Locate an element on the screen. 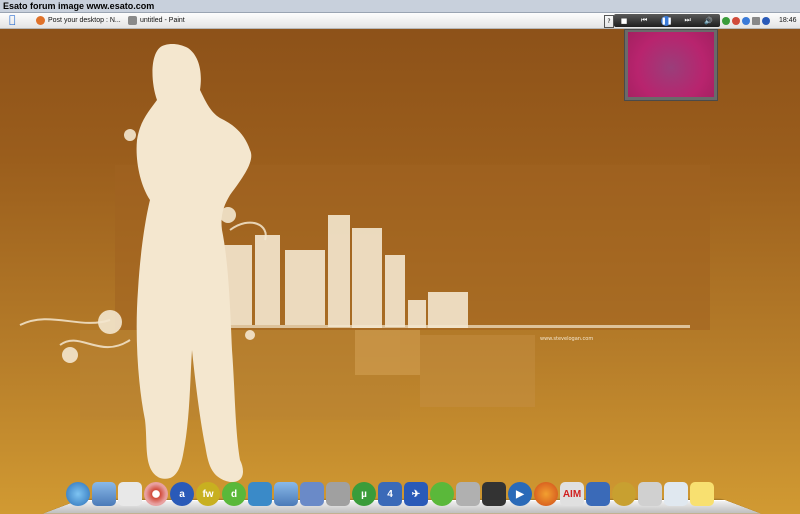 The width and height of the screenshot is (800, 514). media-play-icon: ▶ is located at coordinates (520, 494).